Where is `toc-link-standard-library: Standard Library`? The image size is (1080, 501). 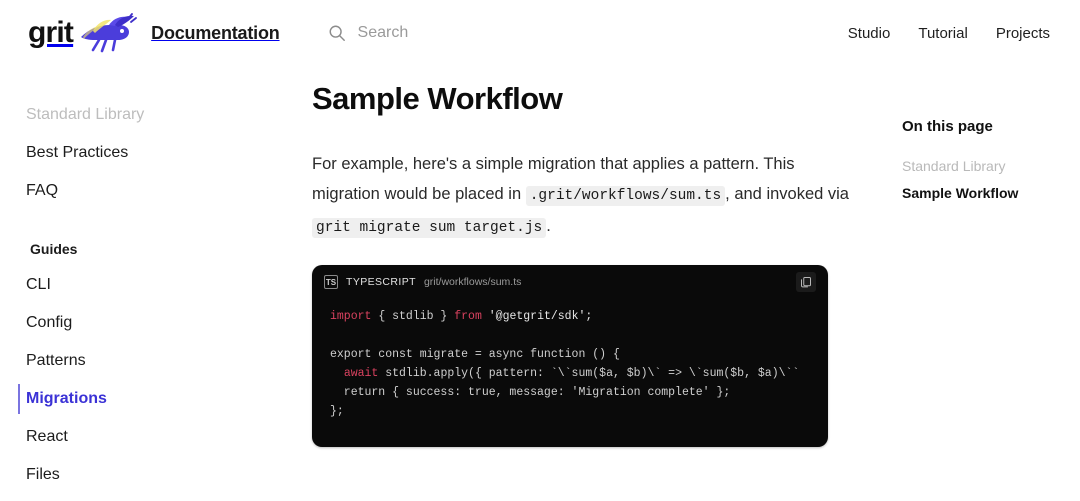
toc-link-standard-library: Standard Library is located at coordinates (987, 166).